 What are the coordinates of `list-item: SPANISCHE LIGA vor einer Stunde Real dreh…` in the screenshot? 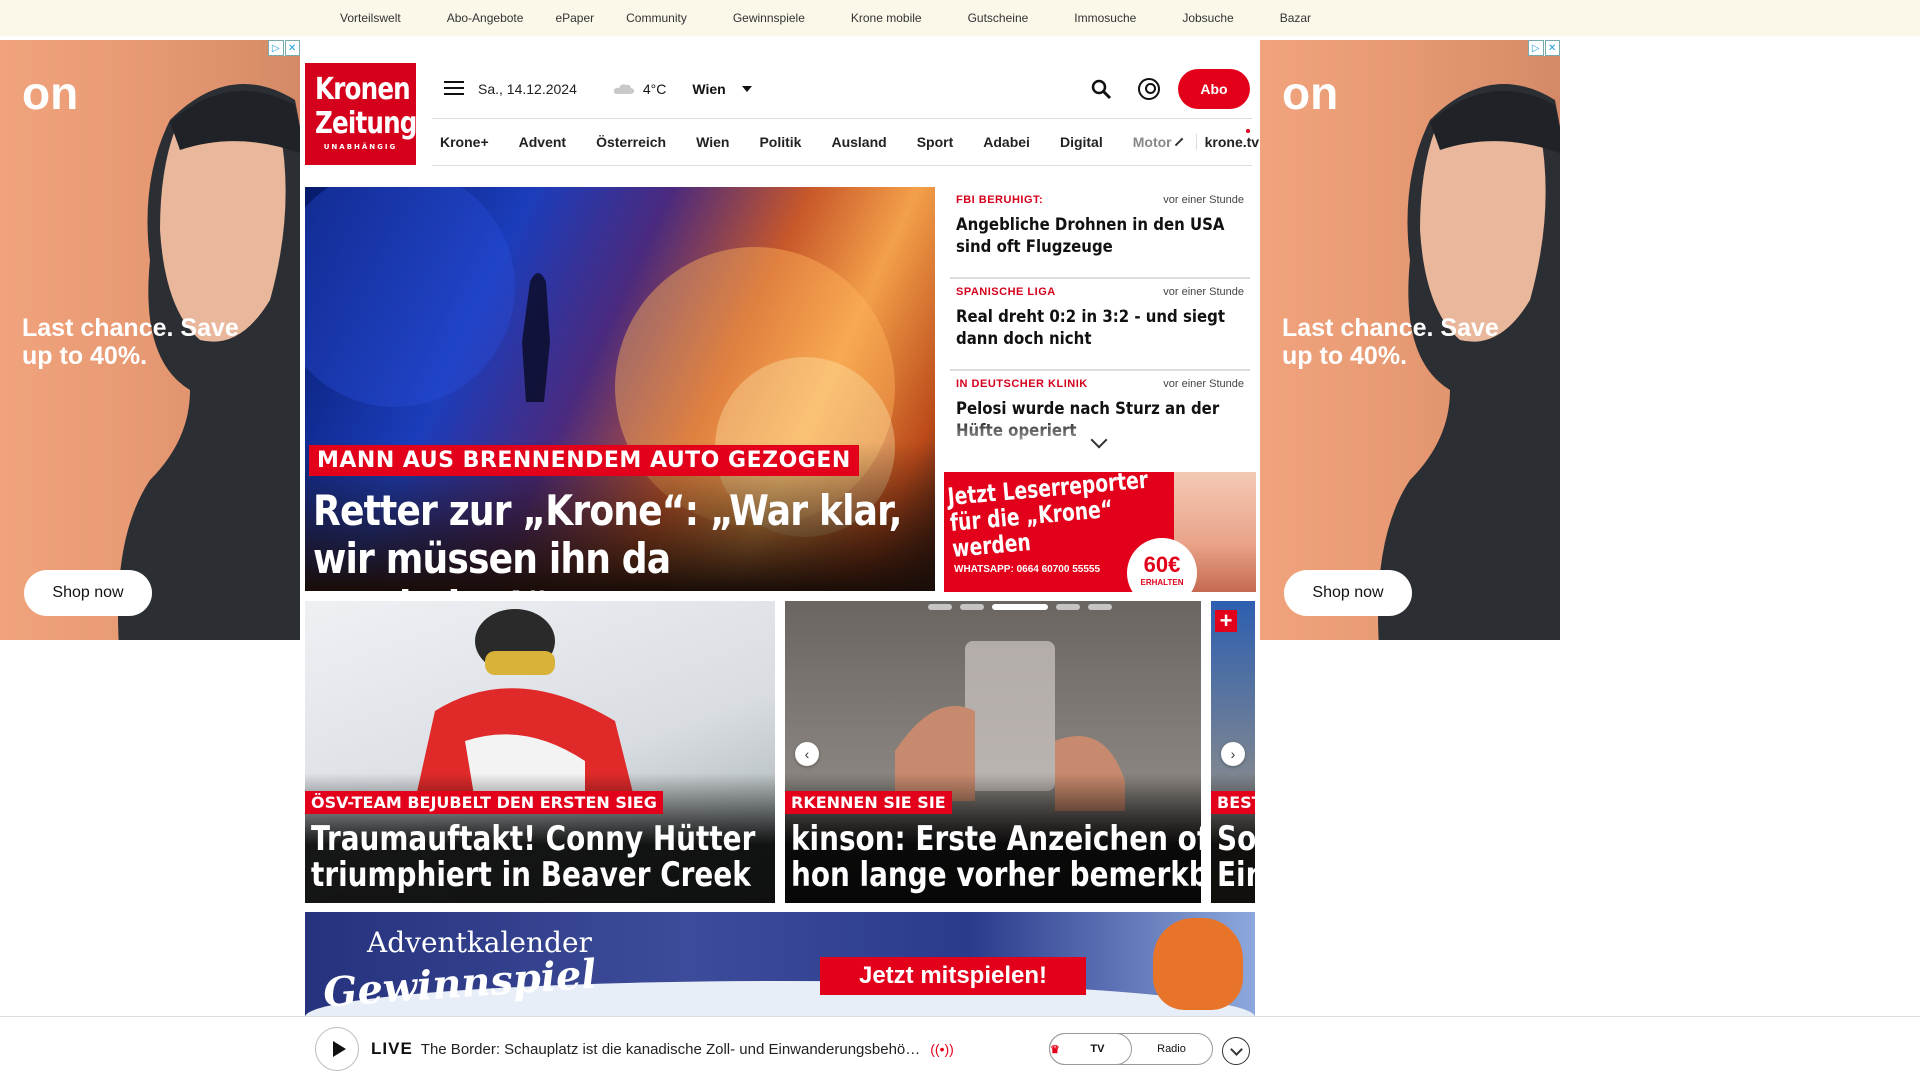 It's located at (1100, 325).